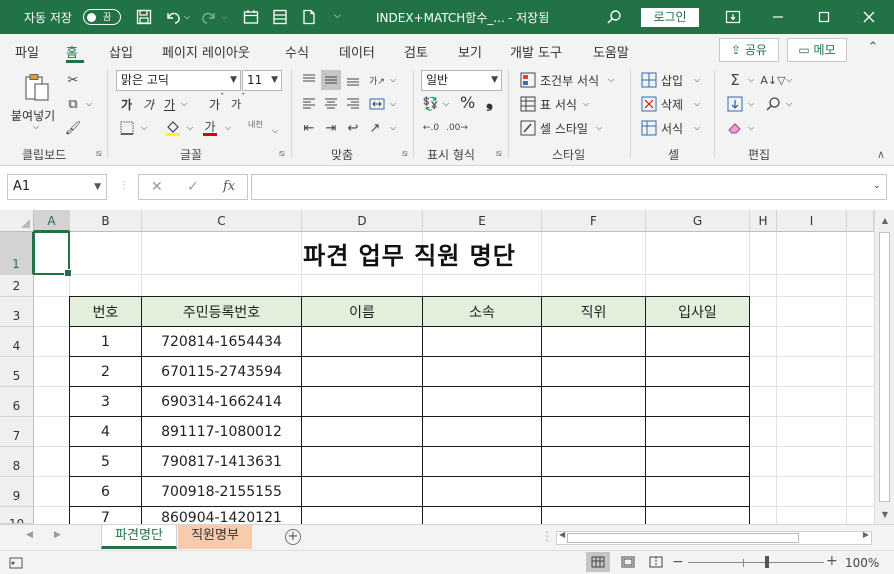 The width and height of the screenshot is (894, 574). What do you see at coordinates (562, 534) in the screenshot?
I see `scroll-left-icon: ◀` at bounding box center [562, 534].